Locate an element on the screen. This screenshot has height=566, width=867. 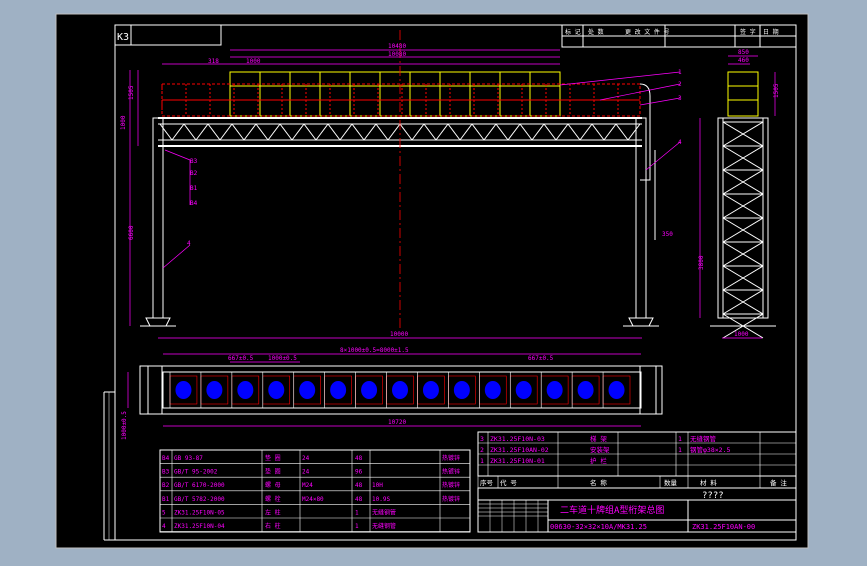
bom-upper-cell: 2 is located at coordinates (482, 450).